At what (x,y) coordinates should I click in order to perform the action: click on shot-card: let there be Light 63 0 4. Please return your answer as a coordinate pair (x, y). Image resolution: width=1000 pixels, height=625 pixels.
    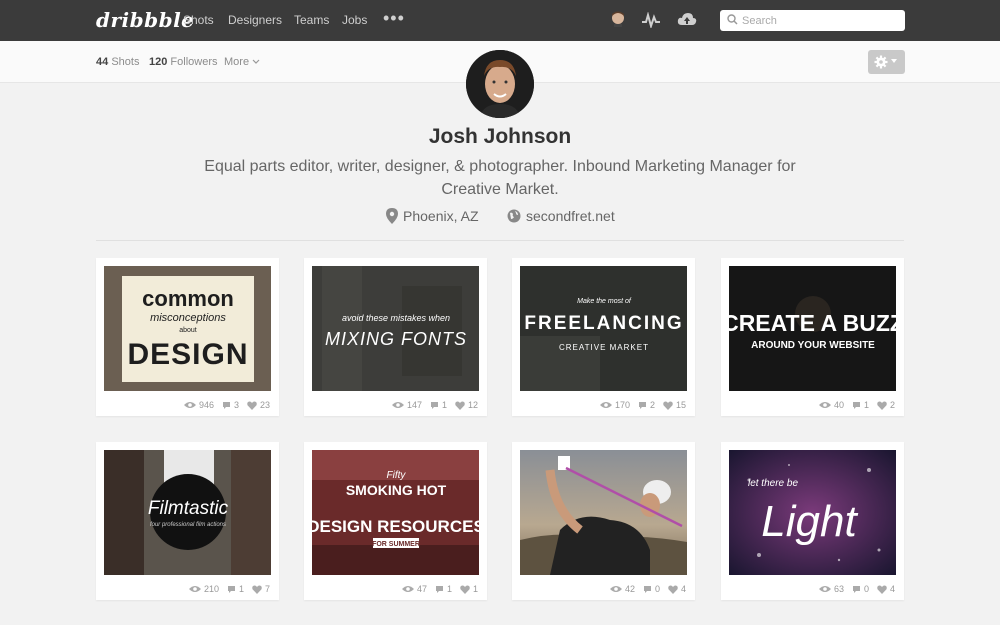
    Looking at the image, I should click on (812, 521).